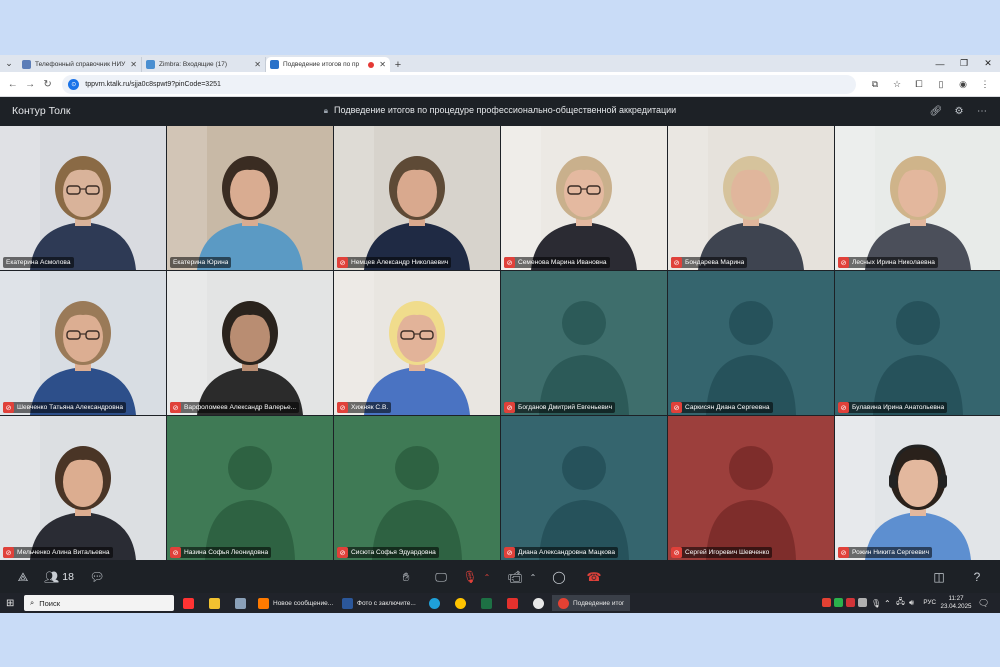  Describe the element at coordinates (982, 111) in the screenshot. I see `more-options-icon: ⋯` at that location.